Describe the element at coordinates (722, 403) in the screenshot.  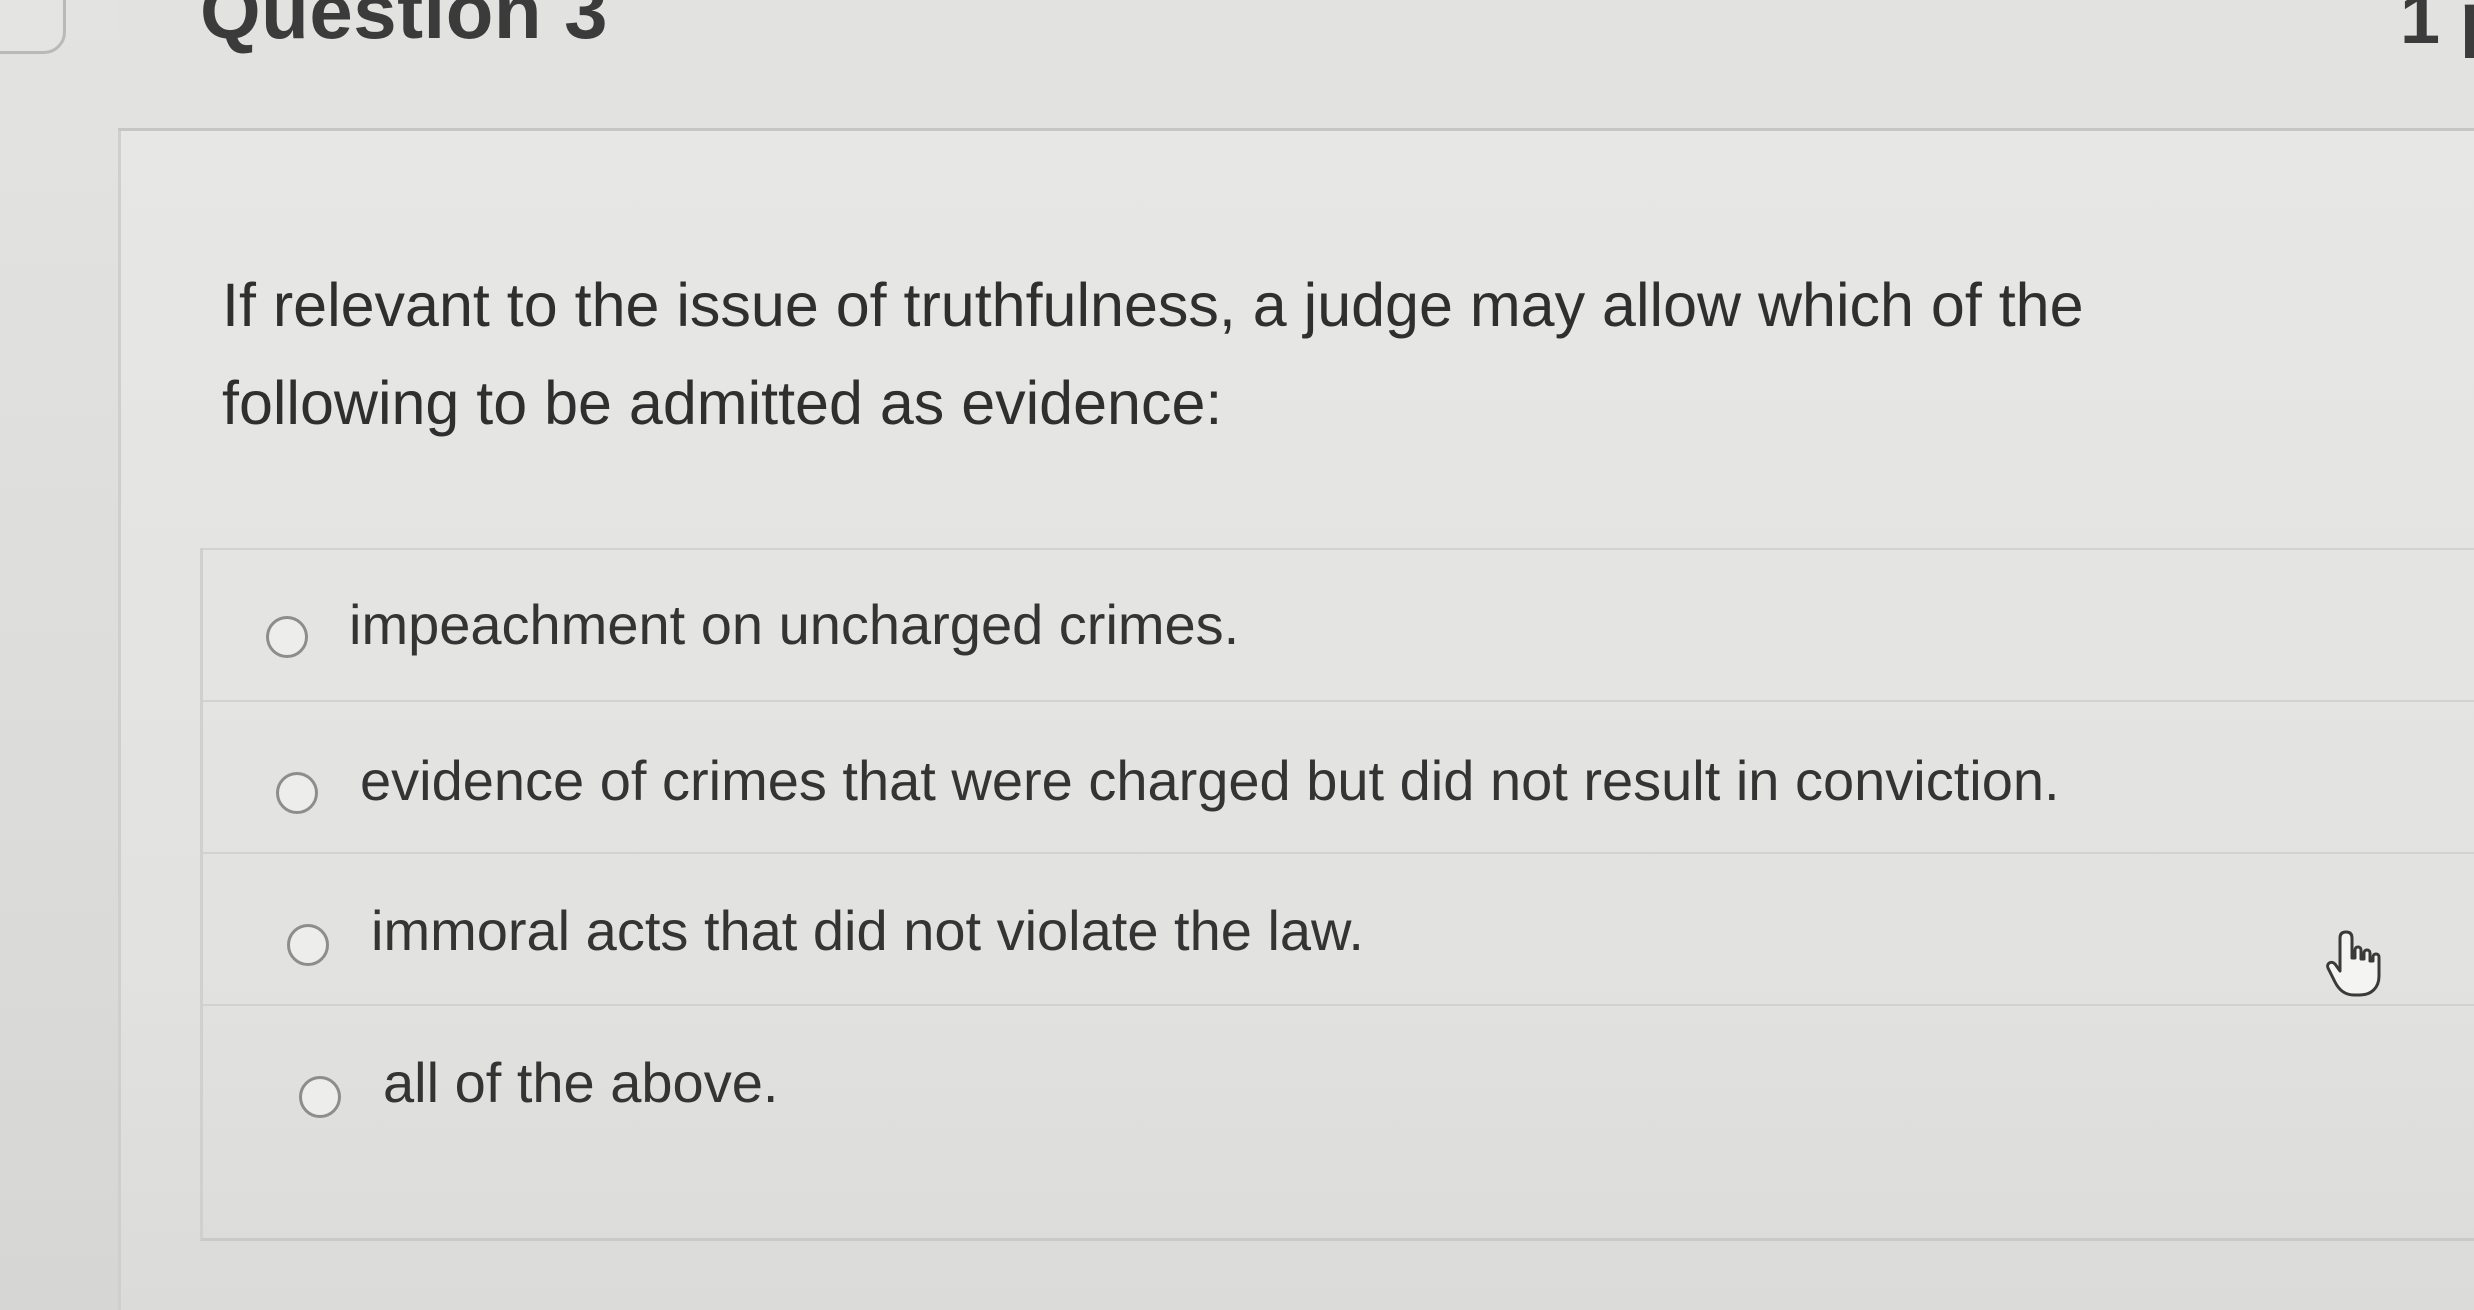
I see `question-text-line-2: following to be admitted as evidence:` at that location.